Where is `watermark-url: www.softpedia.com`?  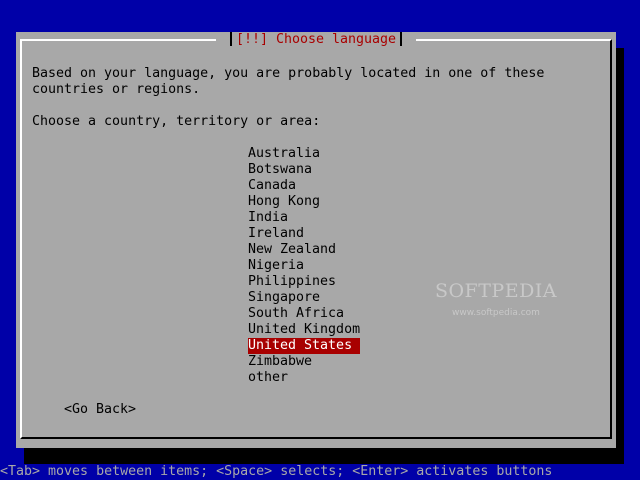
watermark-url: www.softpedia.com is located at coordinates (496, 313).